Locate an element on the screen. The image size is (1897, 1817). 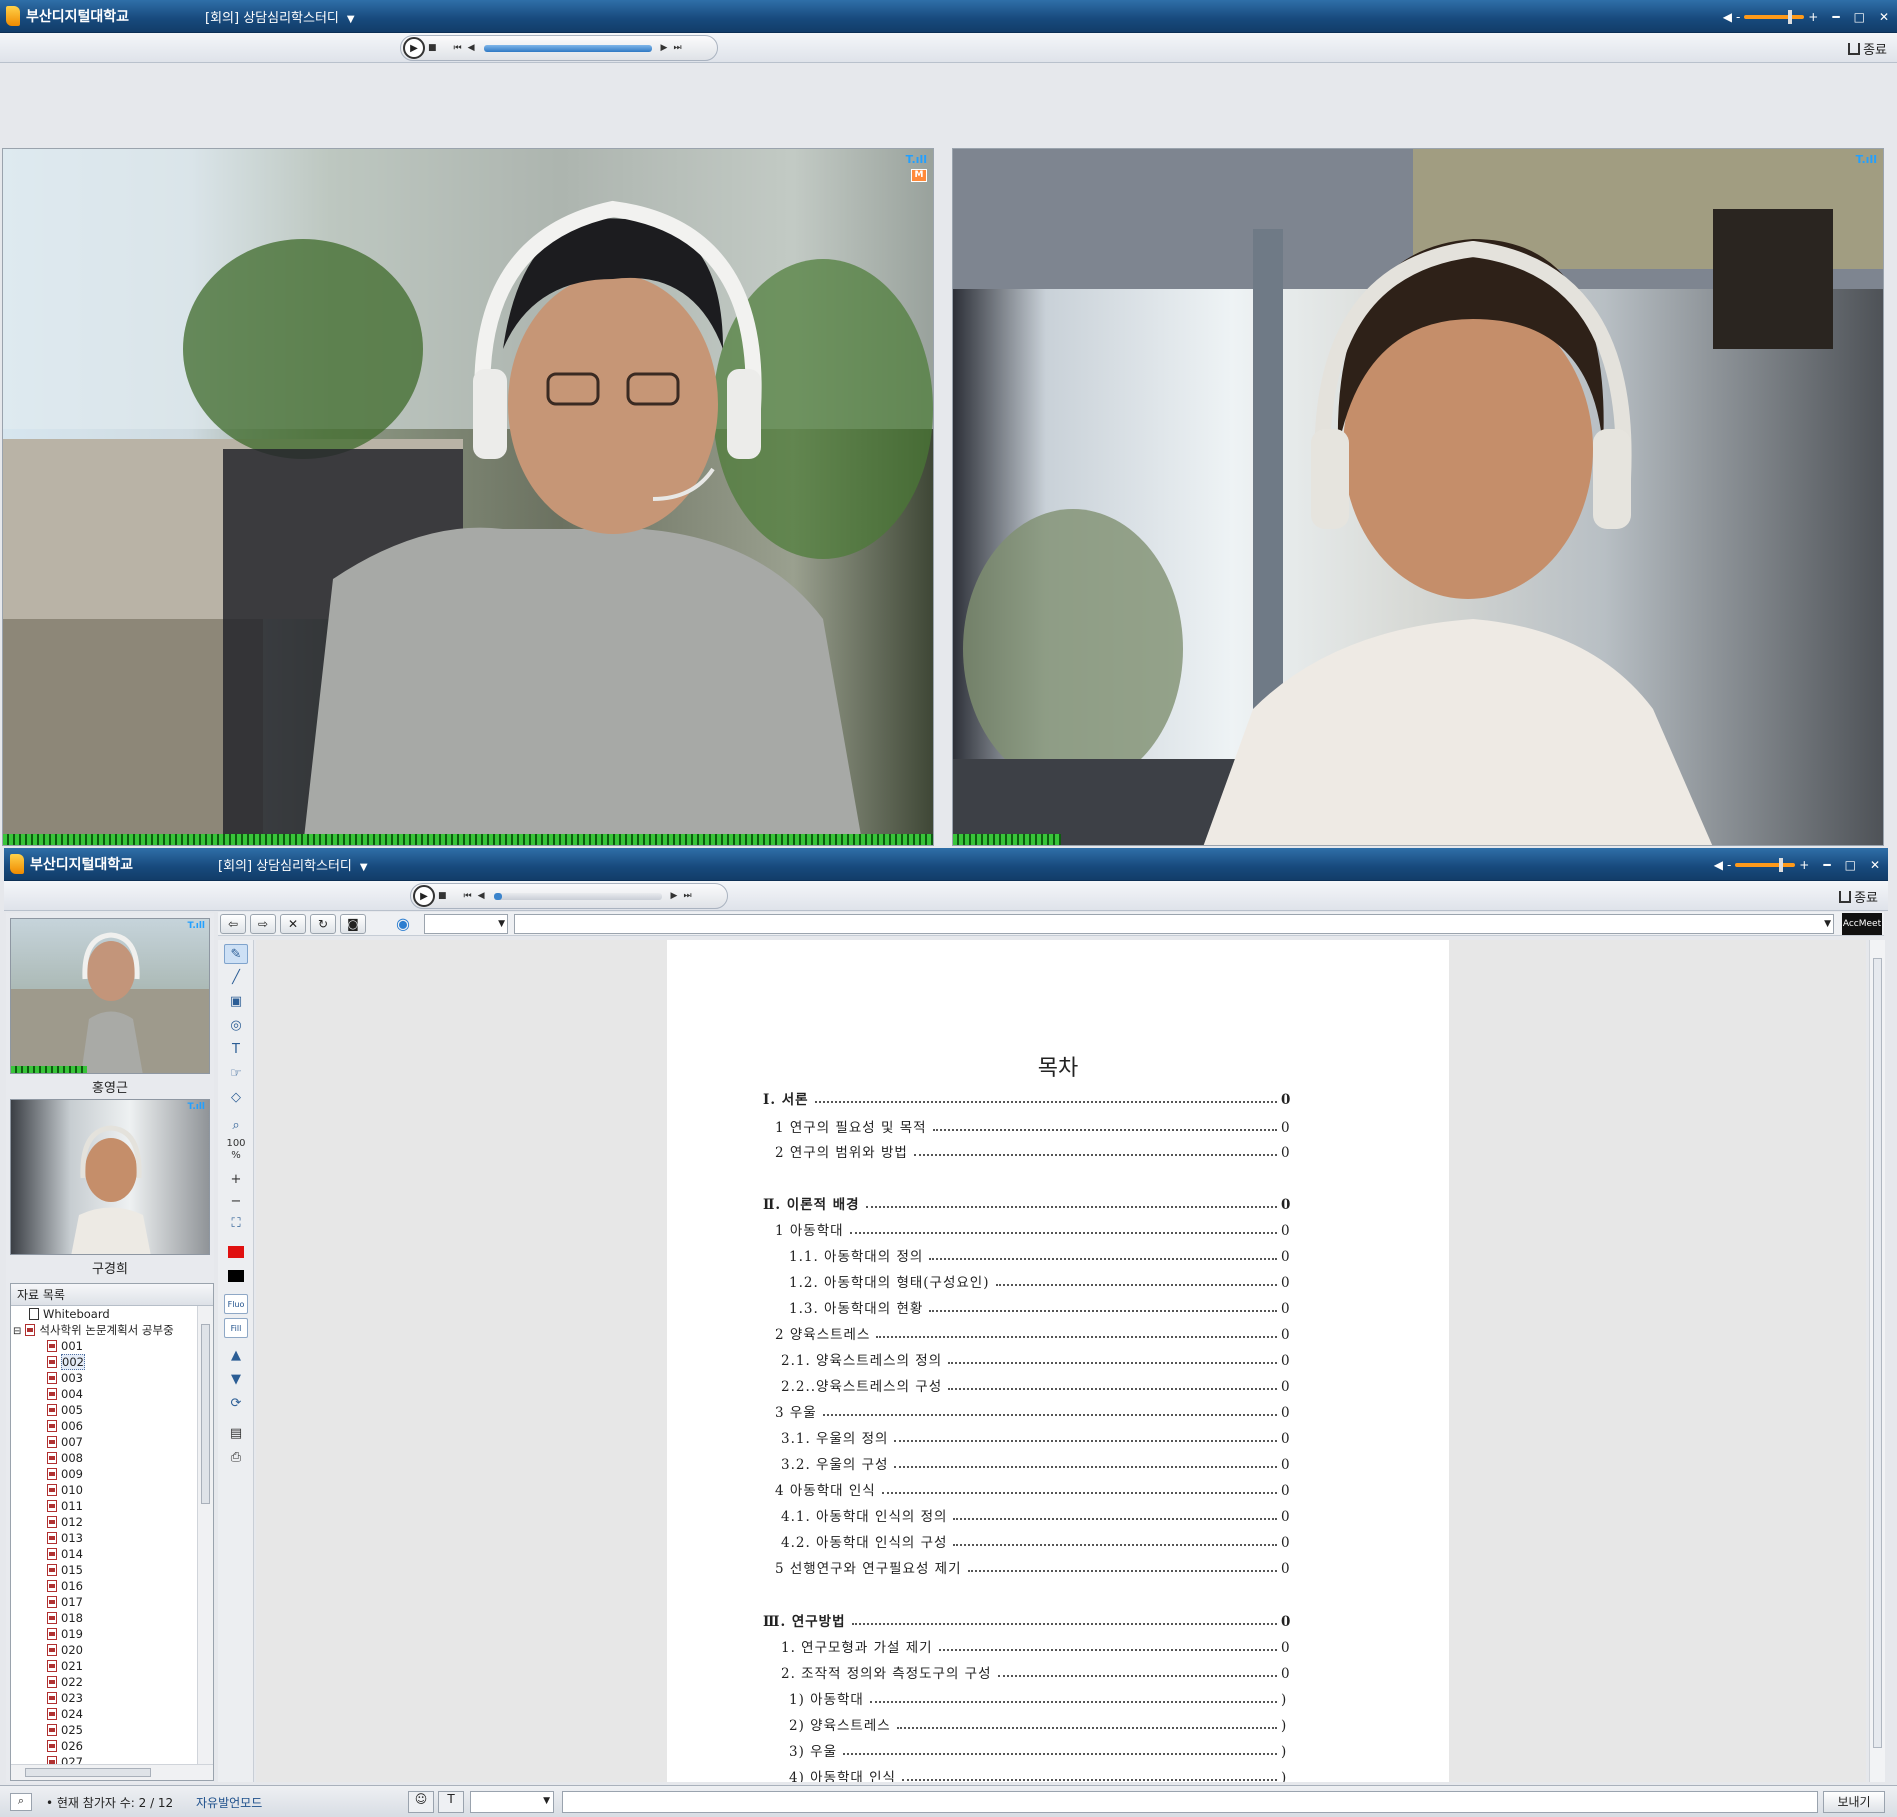
page-item: 025 is located at coordinates (104, 1730).